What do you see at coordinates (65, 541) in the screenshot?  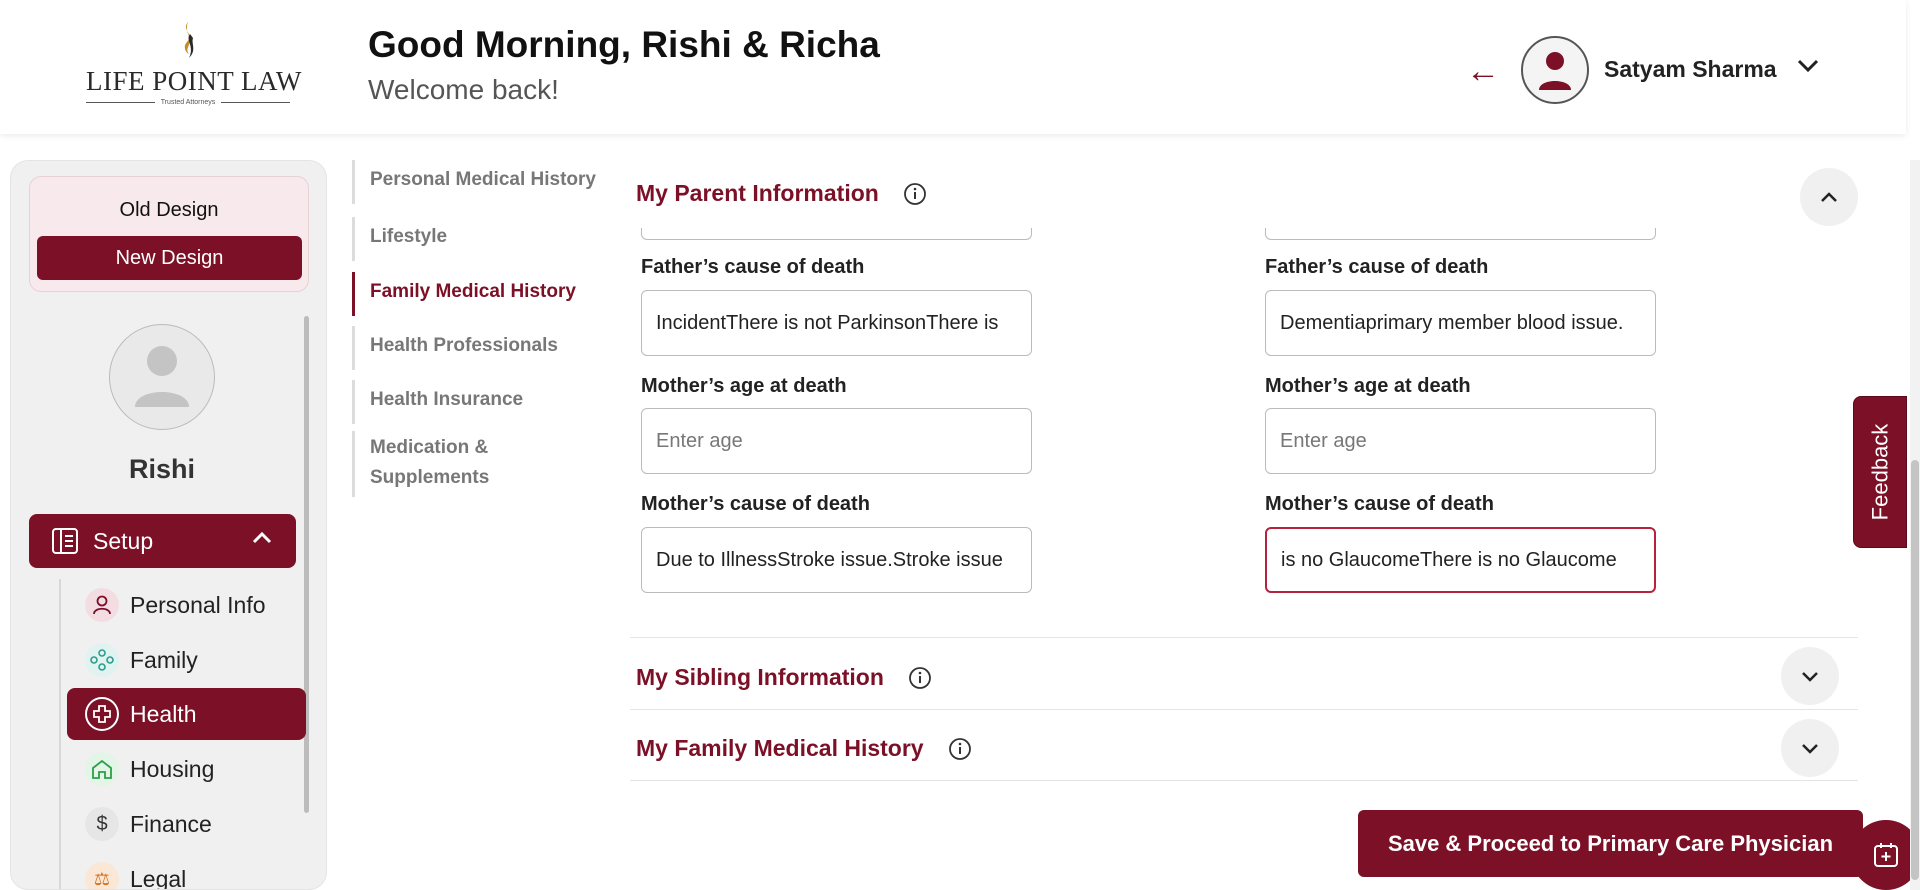 I see `setup-icon` at bounding box center [65, 541].